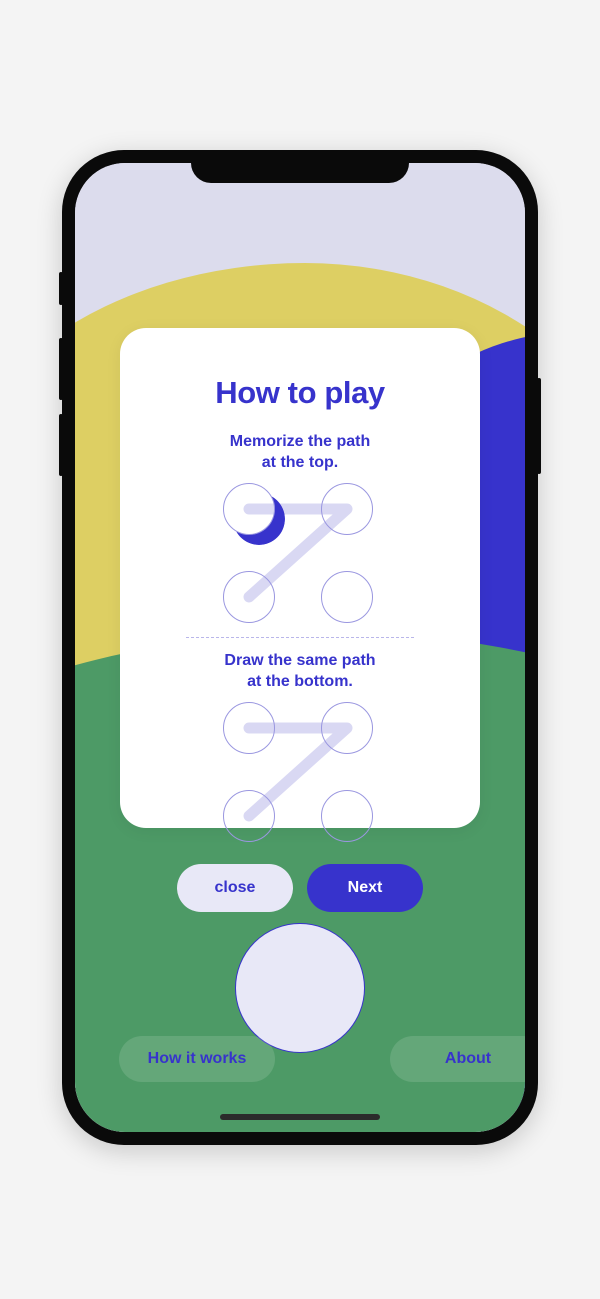 This screenshot has height=1299, width=600. Describe the element at coordinates (61, 369) in the screenshot. I see `volume-up-button` at that location.